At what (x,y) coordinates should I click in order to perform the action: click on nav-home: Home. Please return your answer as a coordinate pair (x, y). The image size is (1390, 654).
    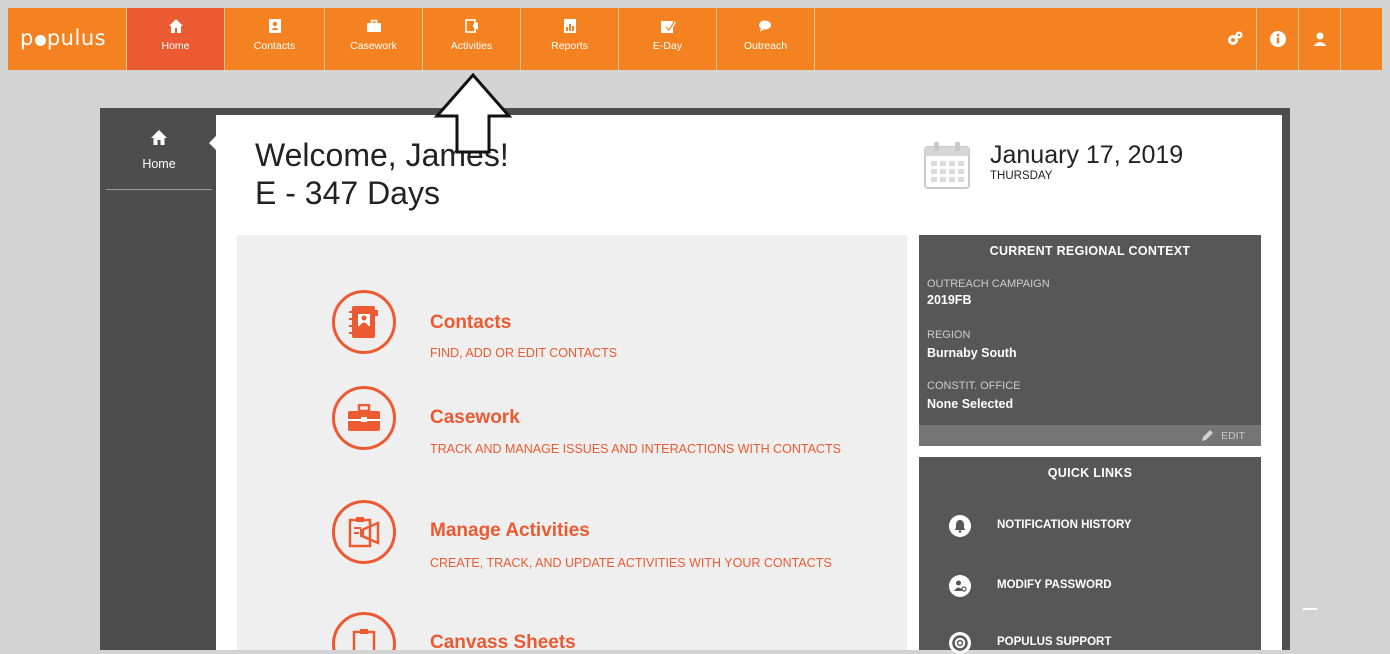
    Looking at the image, I should click on (175, 39).